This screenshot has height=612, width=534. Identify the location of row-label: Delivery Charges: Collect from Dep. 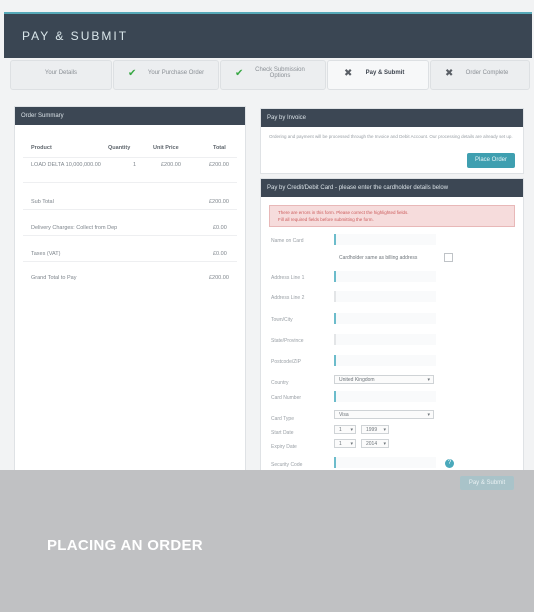
(74, 228).